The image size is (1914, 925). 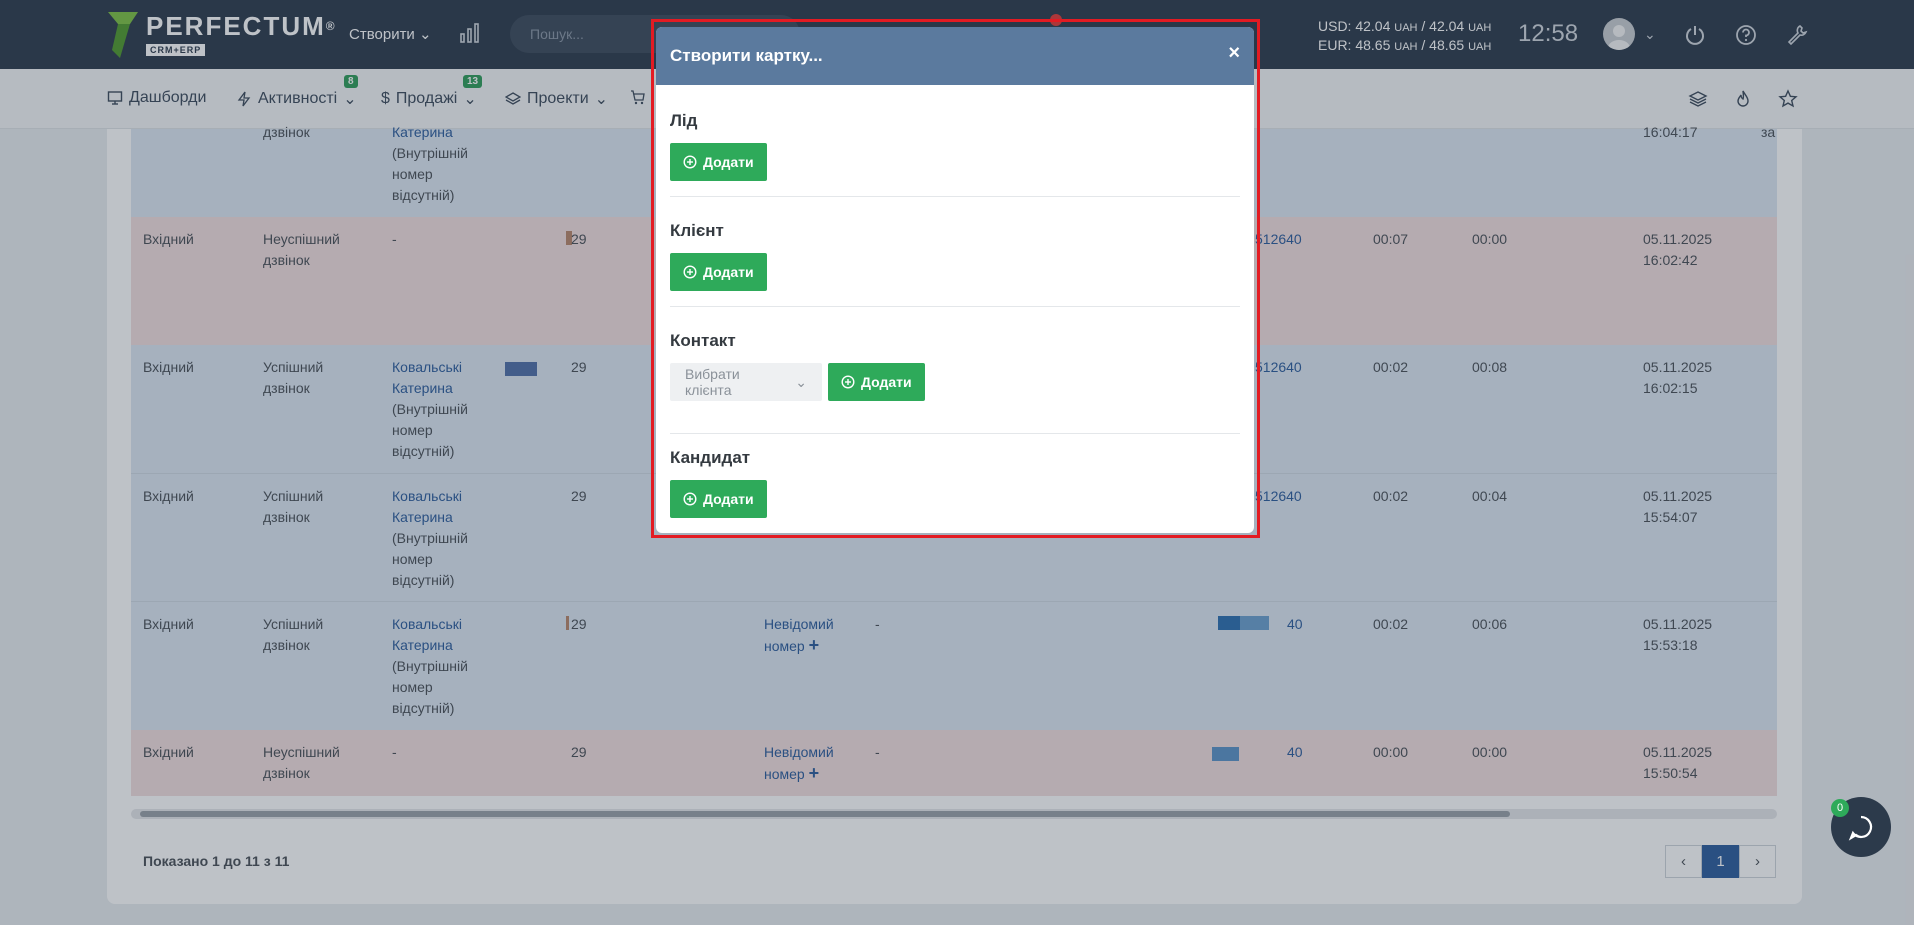 What do you see at coordinates (1860, 828) in the screenshot?
I see `chat-icon` at bounding box center [1860, 828].